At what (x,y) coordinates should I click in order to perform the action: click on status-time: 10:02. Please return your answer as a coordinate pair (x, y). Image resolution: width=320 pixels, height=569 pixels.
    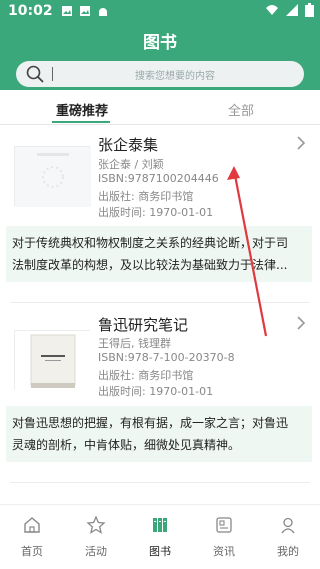
    Looking at the image, I should click on (30, 11).